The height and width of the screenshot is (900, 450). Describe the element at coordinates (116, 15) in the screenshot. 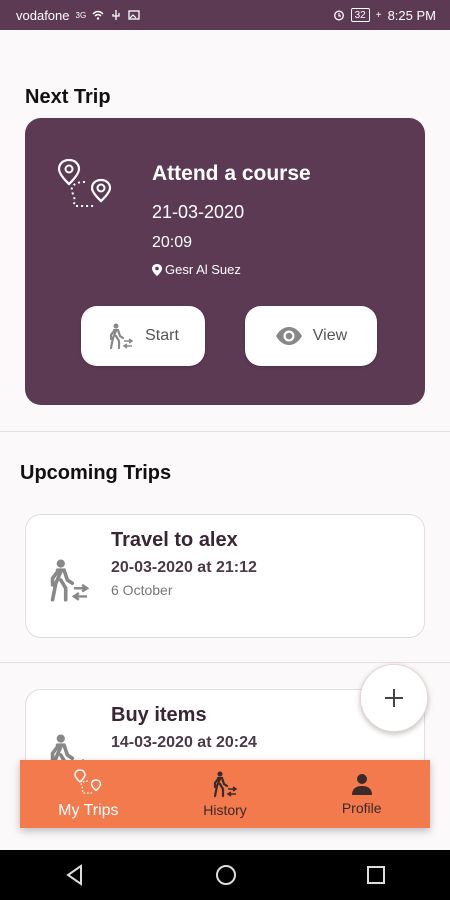

I see `usb-icon` at that location.